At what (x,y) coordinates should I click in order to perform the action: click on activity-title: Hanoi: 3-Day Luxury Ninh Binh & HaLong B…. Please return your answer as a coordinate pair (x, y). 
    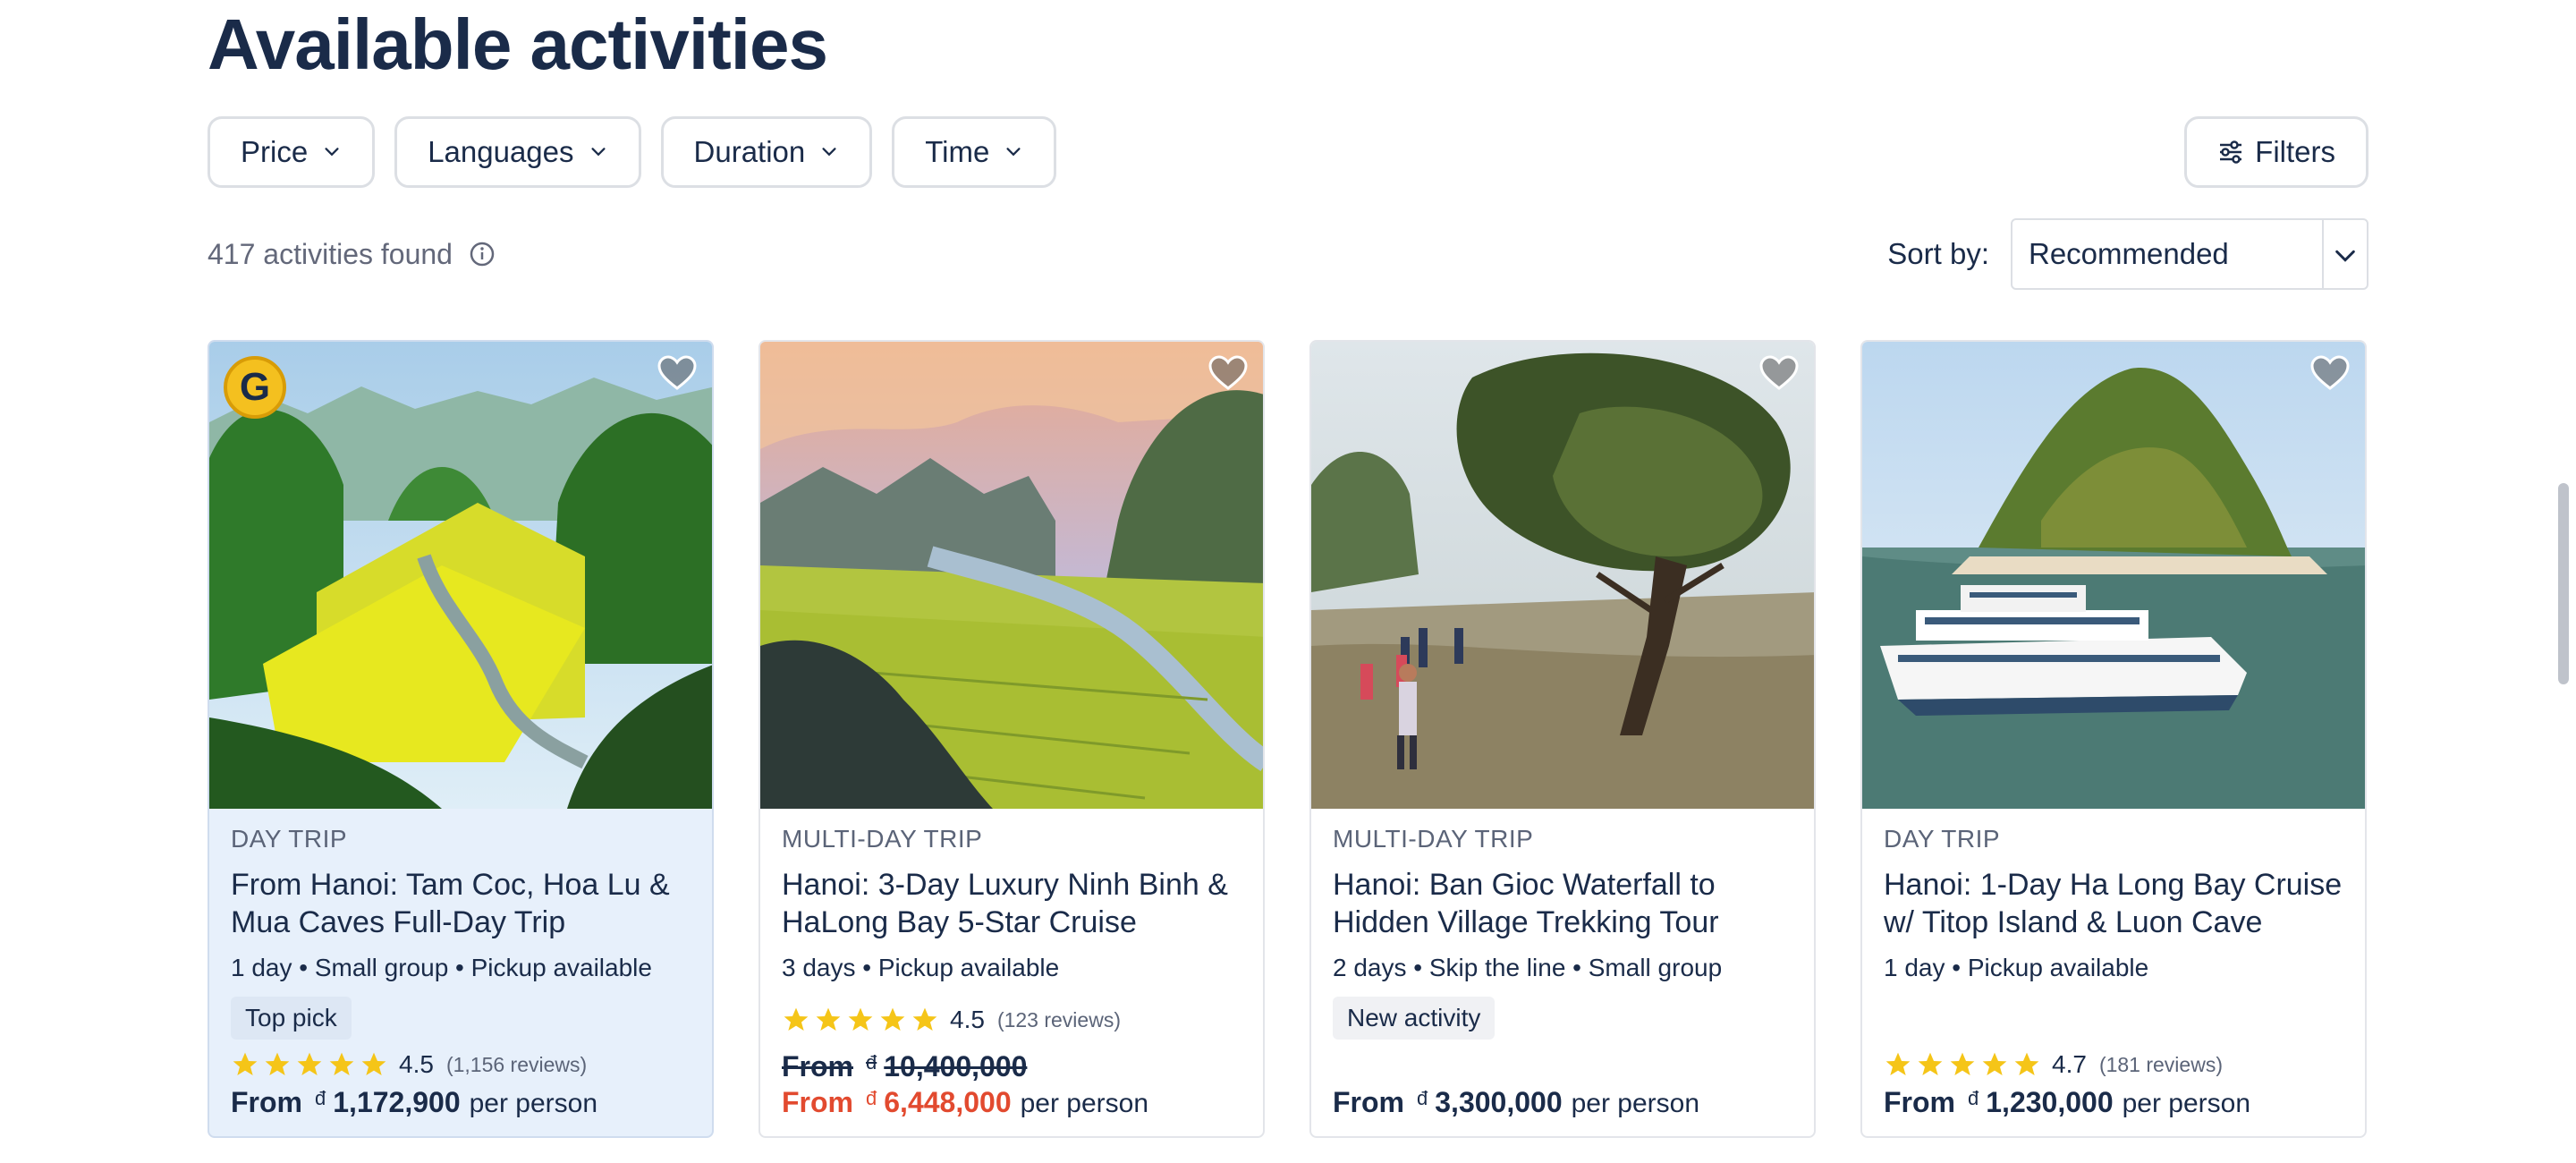
    Looking at the image, I should click on (1011, 904).